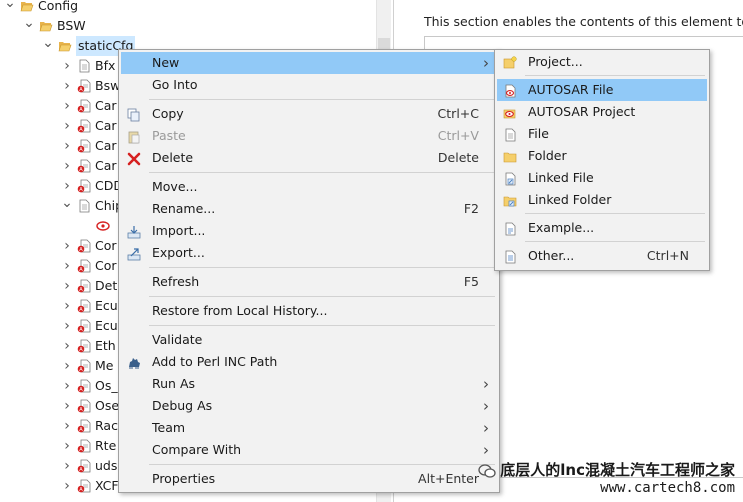  I want to click on menu-item-label: New, so click(166, 62).